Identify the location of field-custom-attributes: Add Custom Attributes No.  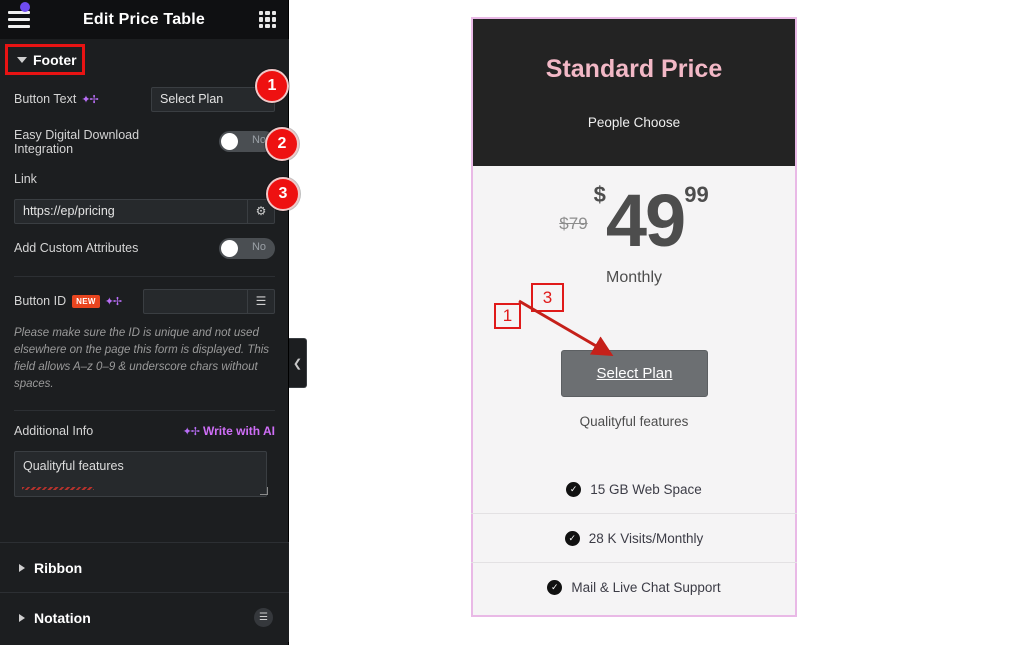
(144, 248).